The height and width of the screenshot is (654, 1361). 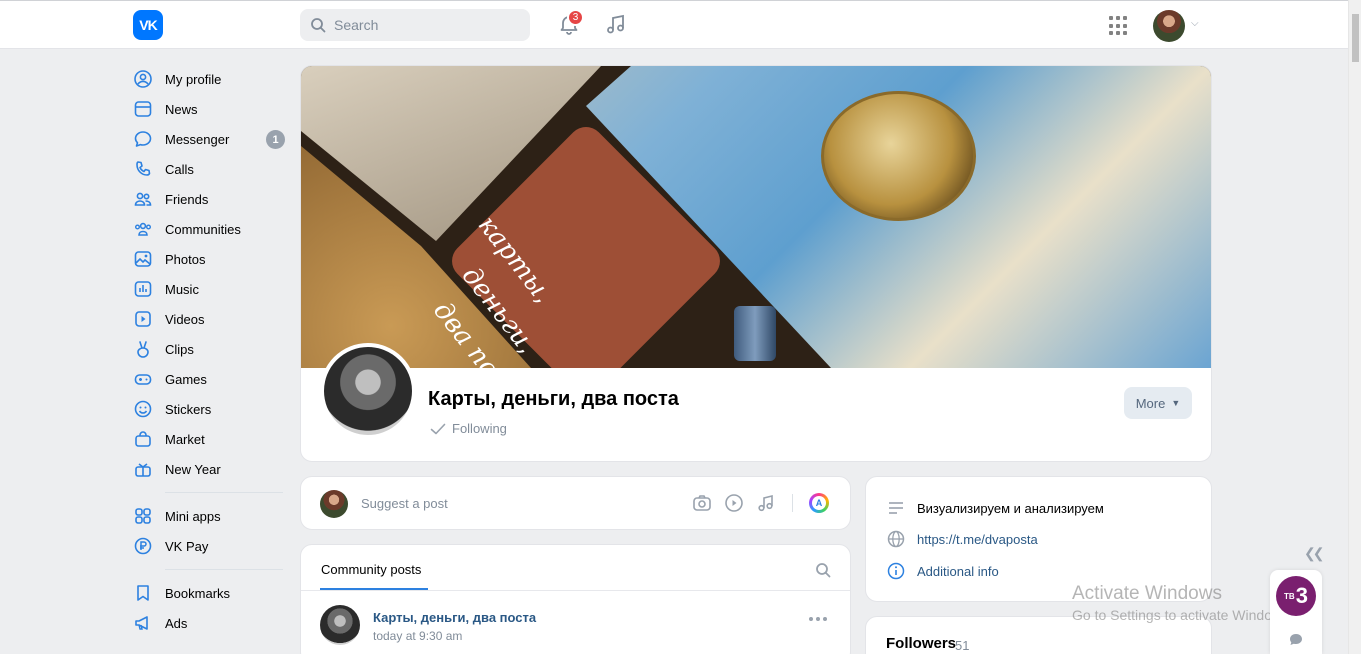 I want to click on watermark-line-2: Go to Settings to activate Windows., so click(x=1182, y=615).